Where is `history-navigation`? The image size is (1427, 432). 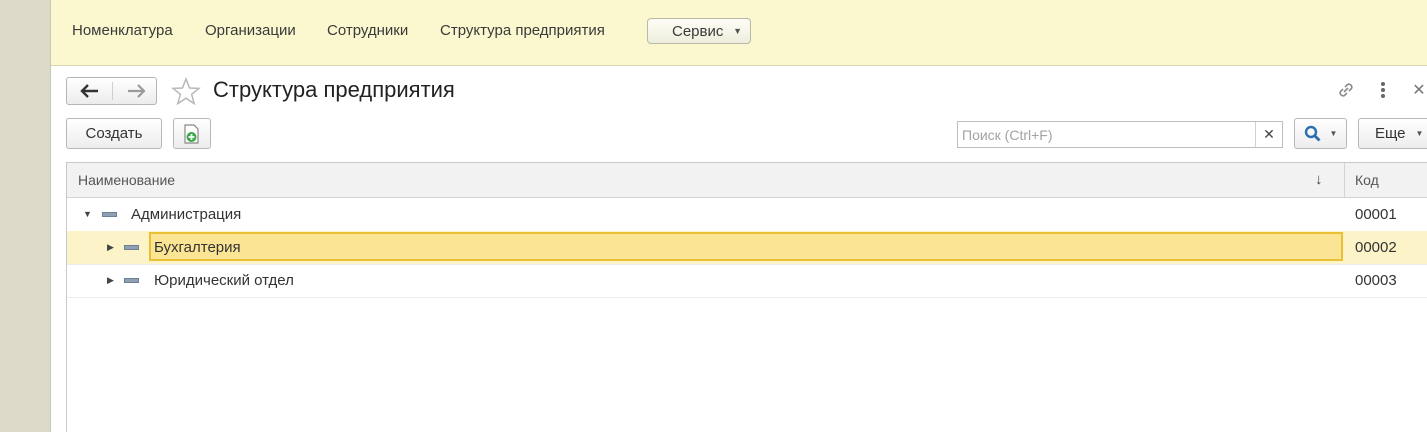 history-navigation is located at coordinates (111, 91).